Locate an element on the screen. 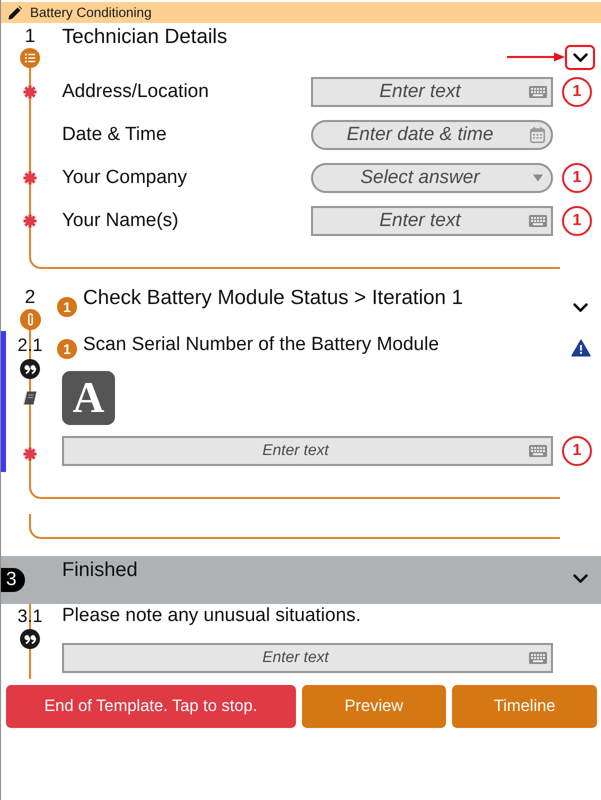  action-button: Preview is located at coordinates (374, 706).